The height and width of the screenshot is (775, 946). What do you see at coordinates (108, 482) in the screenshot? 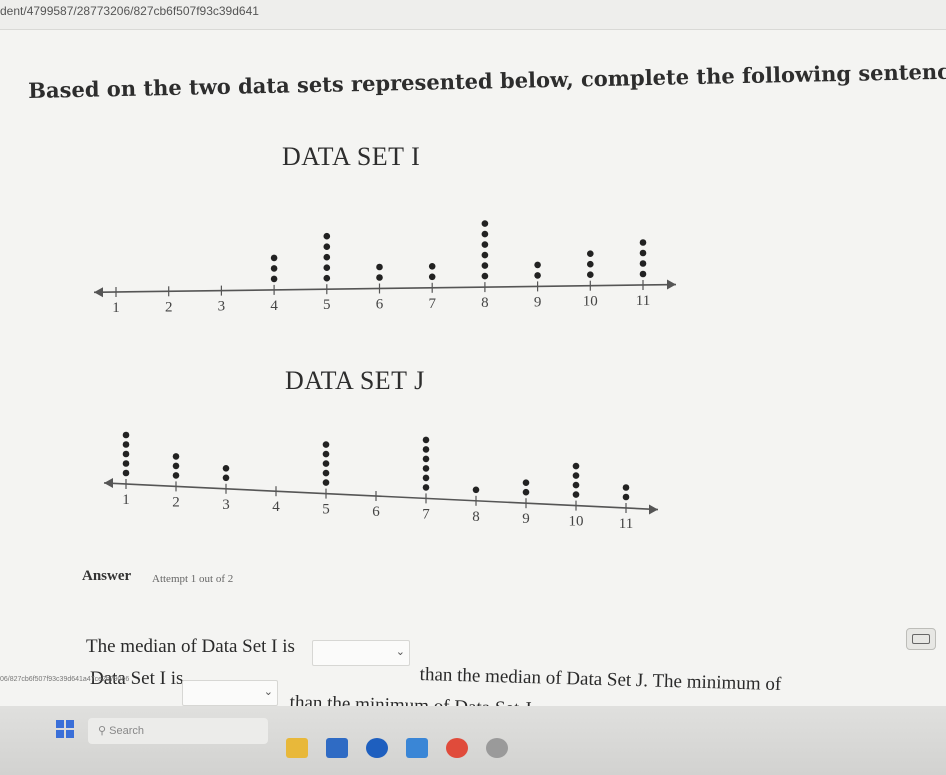
I see `arrow-left-icon` at bounding box center [108, 482].